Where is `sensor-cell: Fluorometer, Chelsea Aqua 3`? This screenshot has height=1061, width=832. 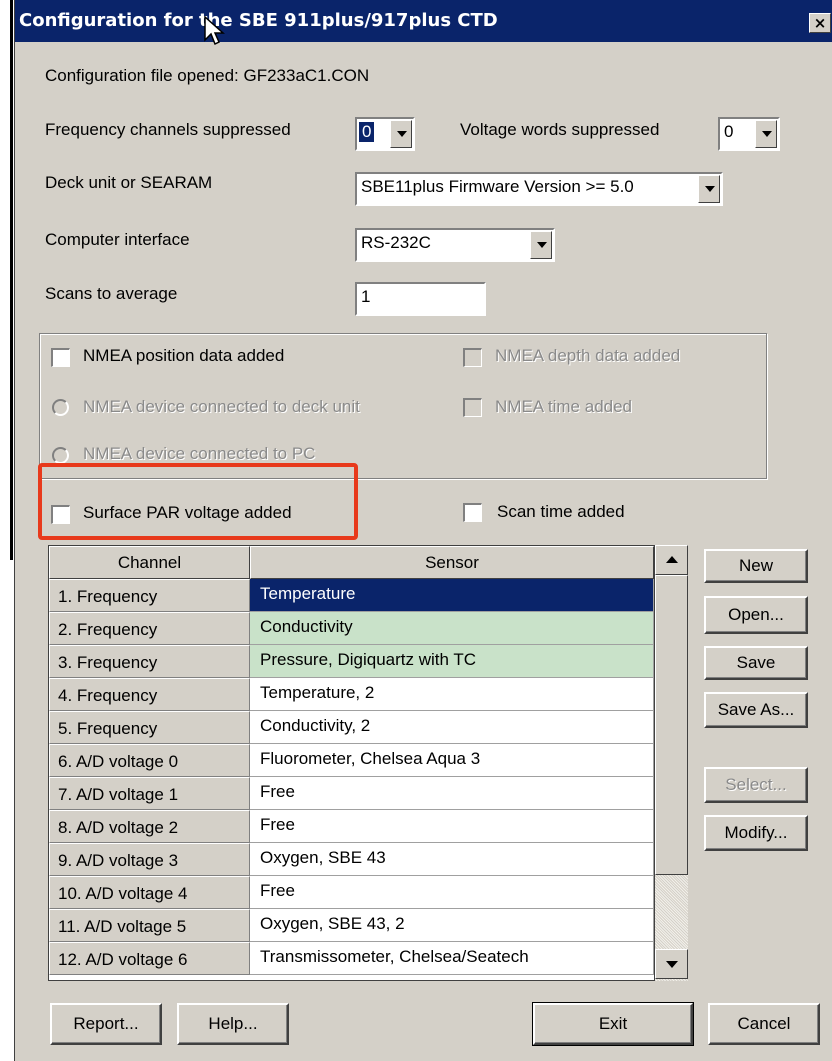 sensor-cell: Fluorometer, Chelsea Aqua 3 is located at coordinates (452, 760).